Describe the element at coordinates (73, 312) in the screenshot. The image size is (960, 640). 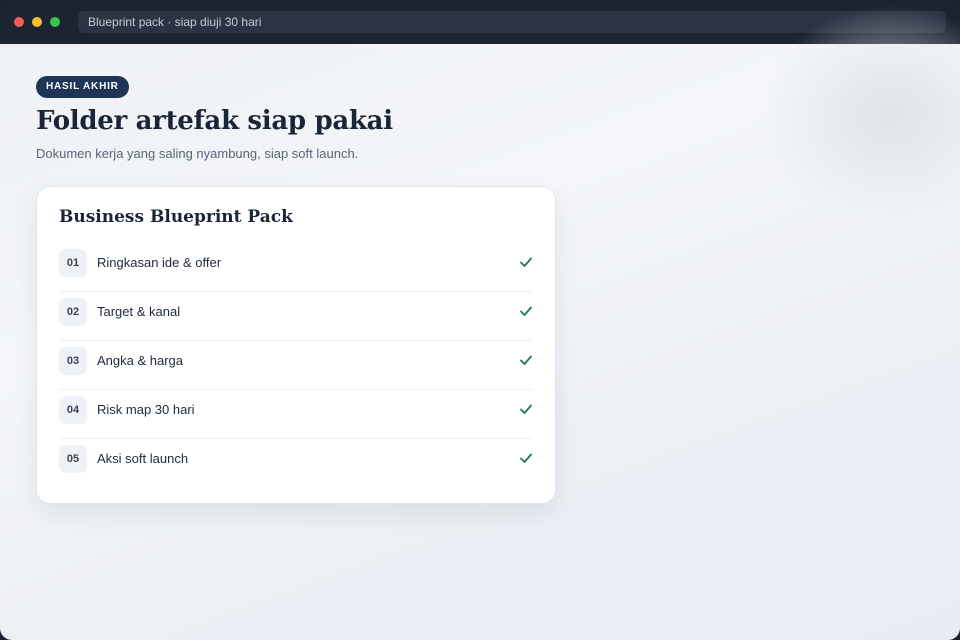
I see `item-number: 02` at that location.